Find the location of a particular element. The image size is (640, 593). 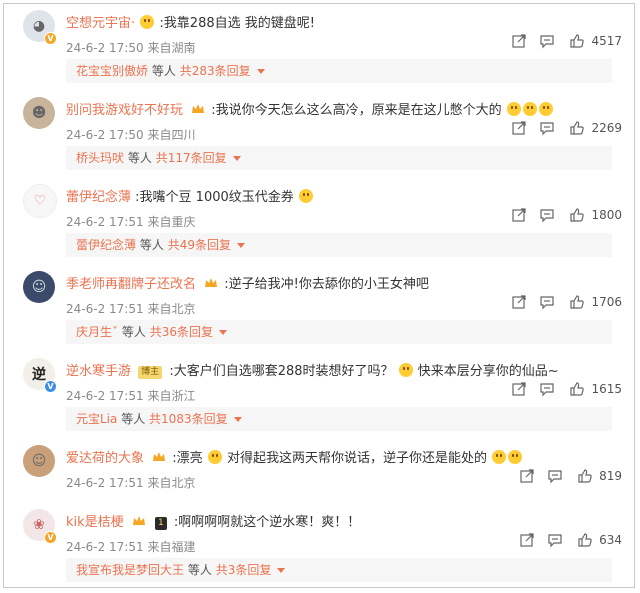

avatar-face-icon: ☻ is located at coordinates (39, 113).